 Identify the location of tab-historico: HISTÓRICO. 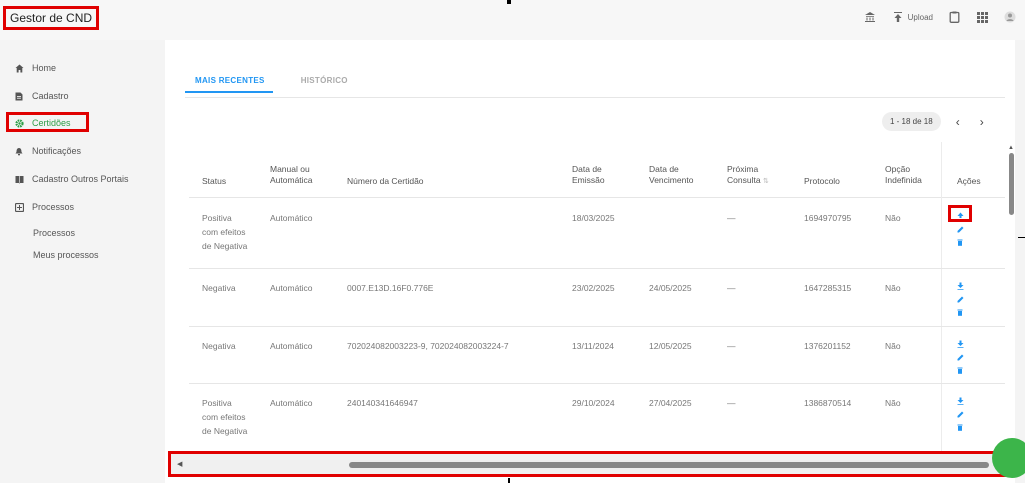
(323, 83).